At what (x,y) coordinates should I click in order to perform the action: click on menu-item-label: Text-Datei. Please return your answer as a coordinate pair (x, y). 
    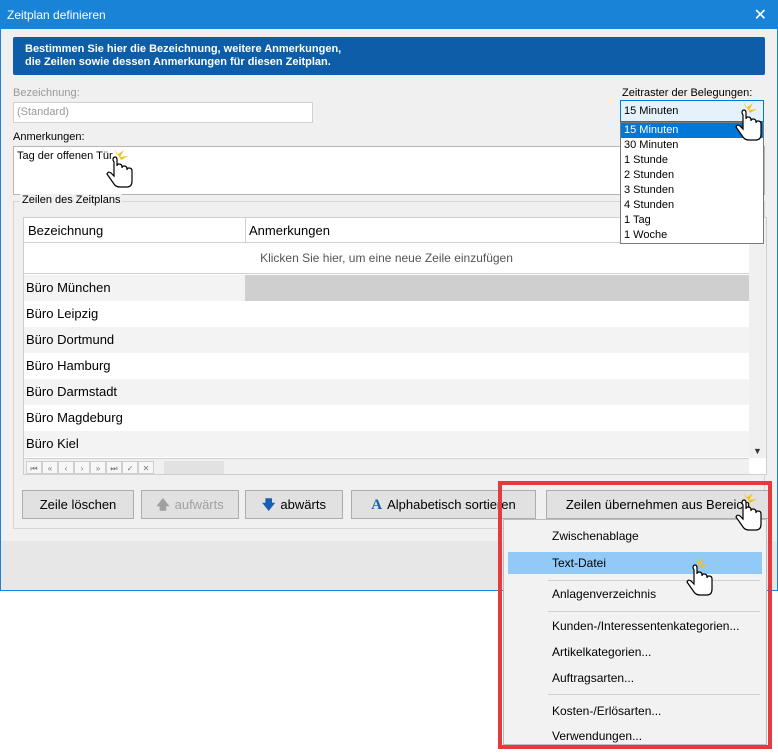
    Looking at the image, I should click on (579, 563).